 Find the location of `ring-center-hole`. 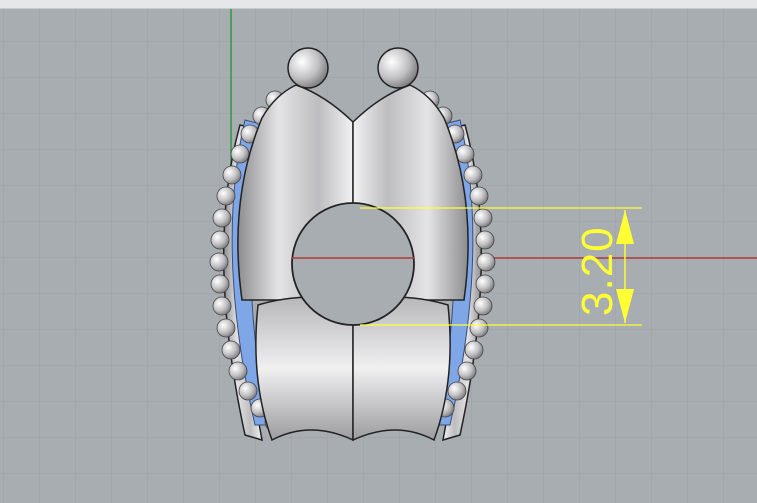

ring-center-hole is located at coordinates (353, 264).